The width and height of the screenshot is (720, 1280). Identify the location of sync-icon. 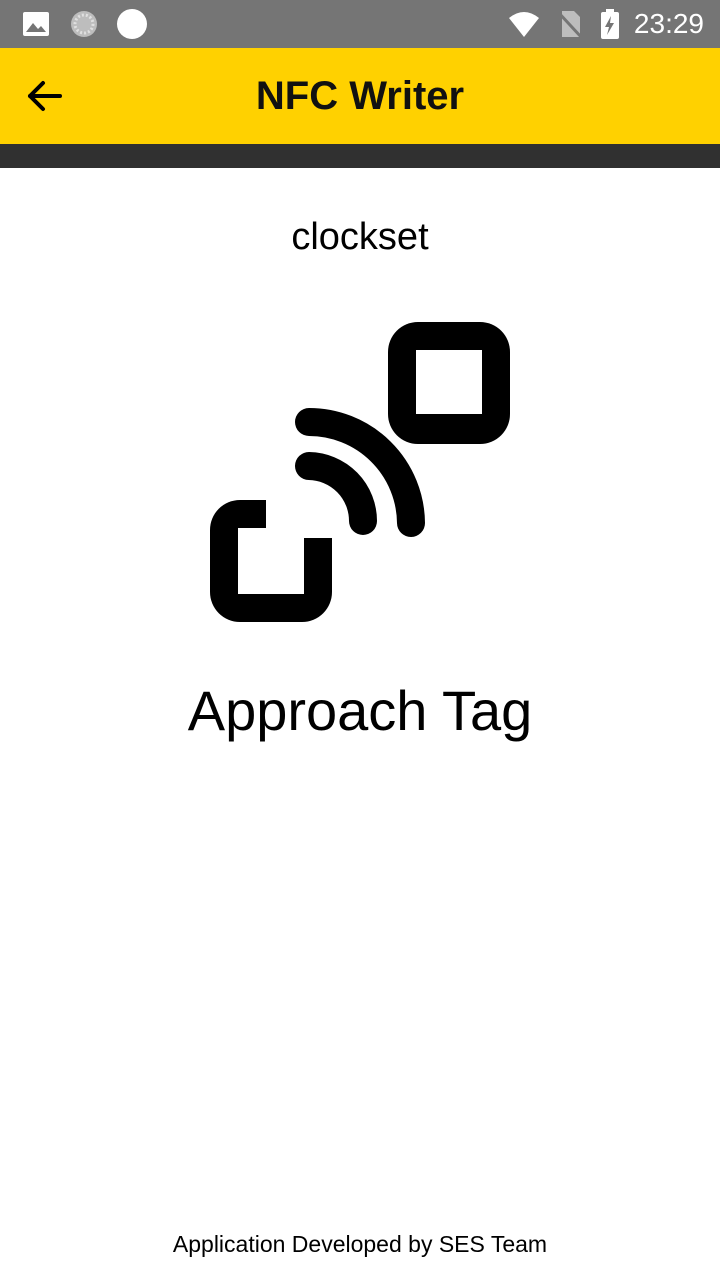
(84, 24).